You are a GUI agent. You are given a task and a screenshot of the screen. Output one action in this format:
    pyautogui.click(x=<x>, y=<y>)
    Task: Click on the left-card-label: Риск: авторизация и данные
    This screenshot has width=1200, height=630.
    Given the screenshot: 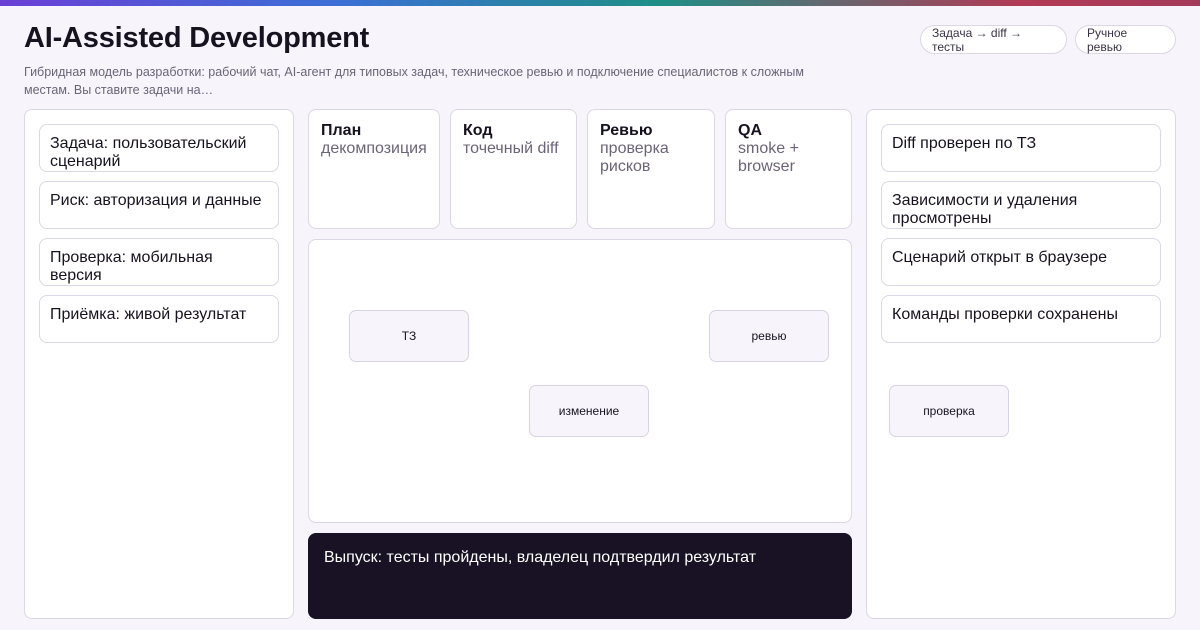 What is the action you would take?
    pyautogui.click(x=156, y=200)
    